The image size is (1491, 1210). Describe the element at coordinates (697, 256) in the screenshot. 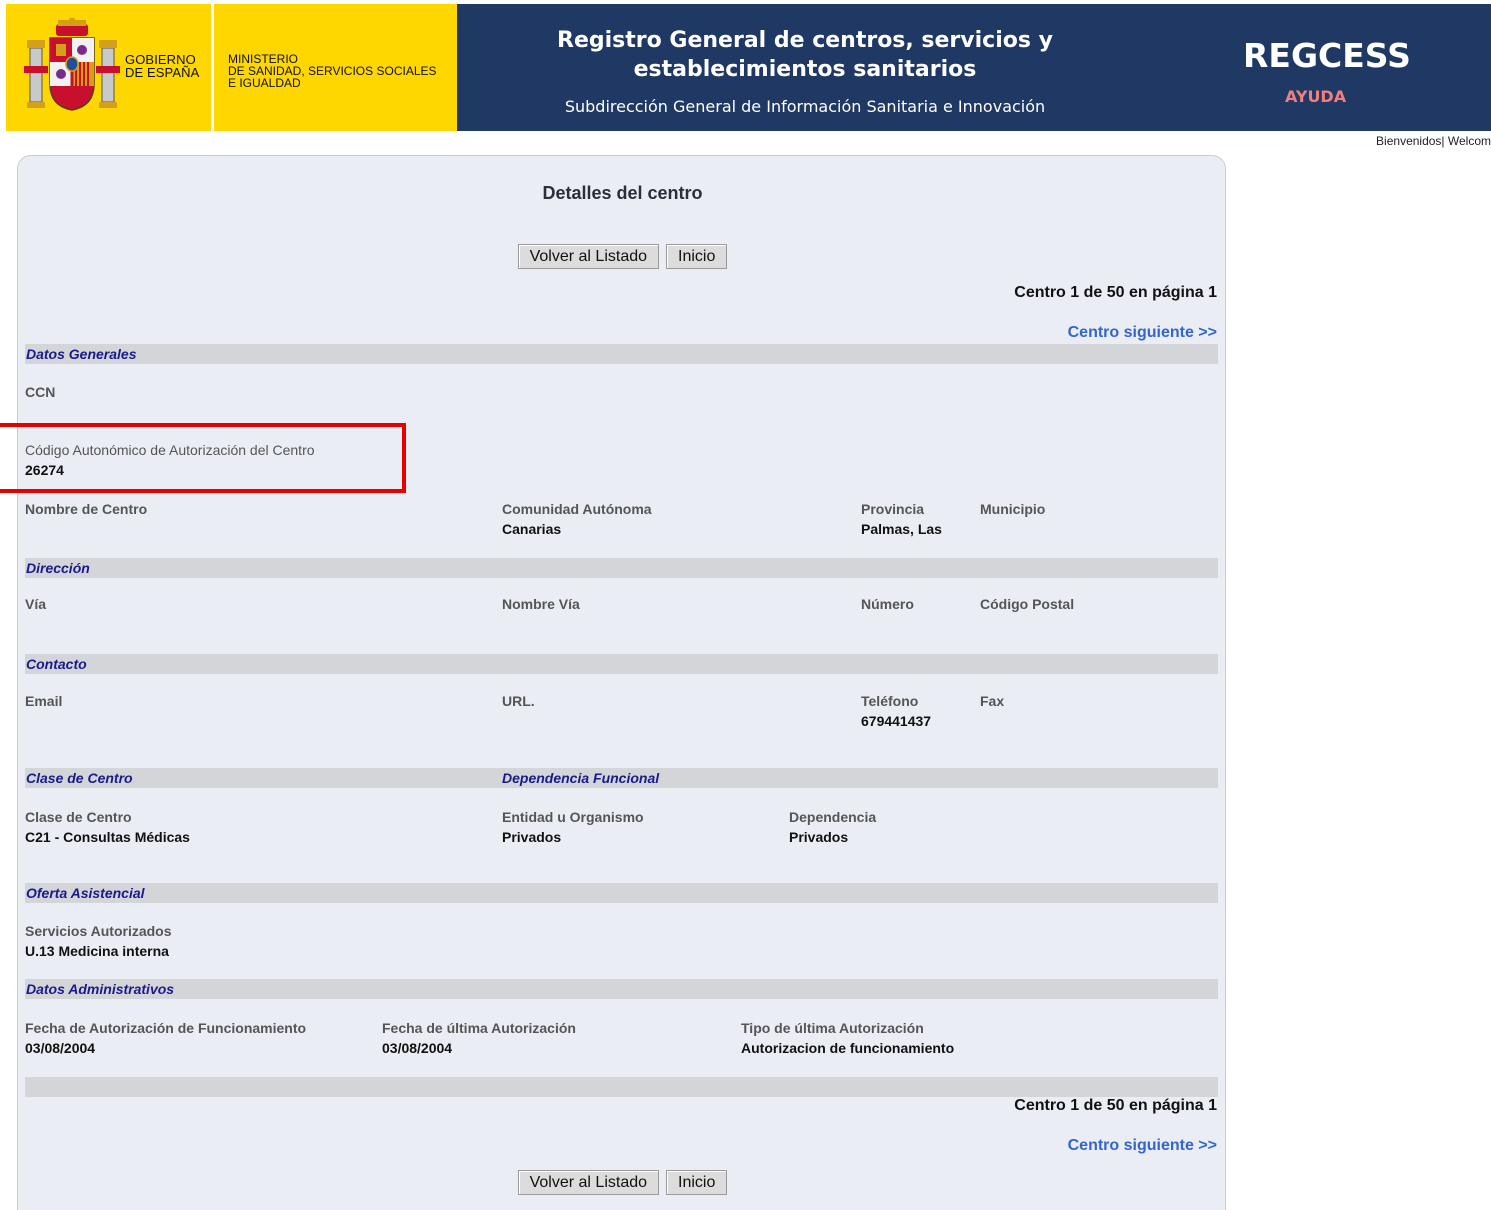

I see `home-button: Inicio` at that location.